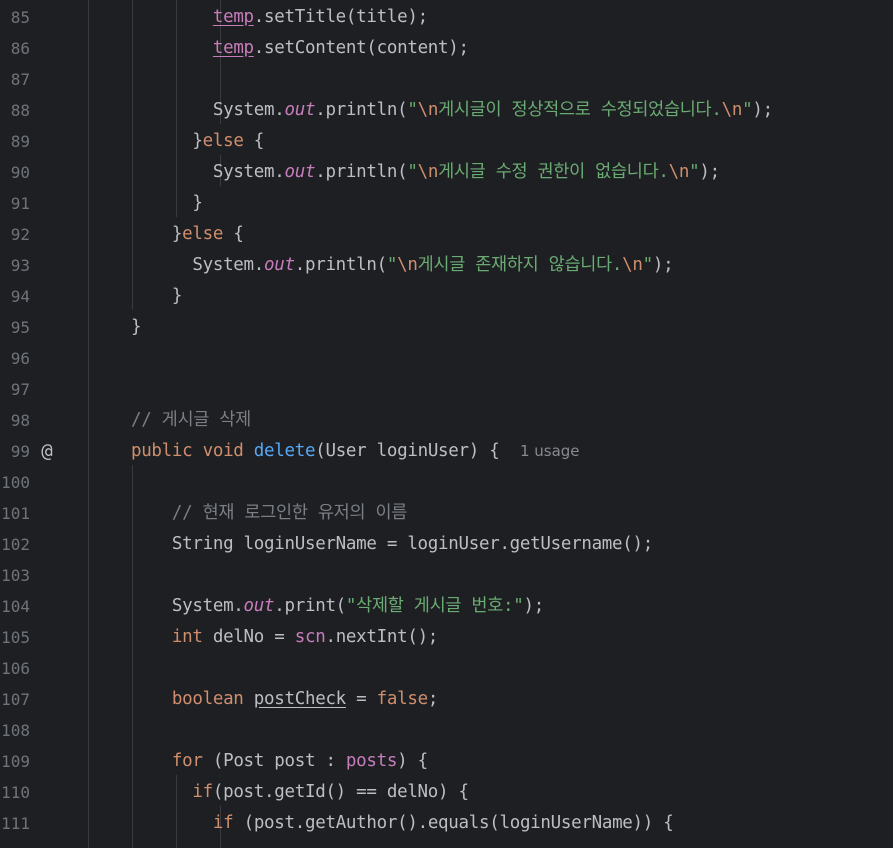  Describe the element at coordinates (407, 451) in the screenshot. I see `token: (User loginUser) {` at that location.